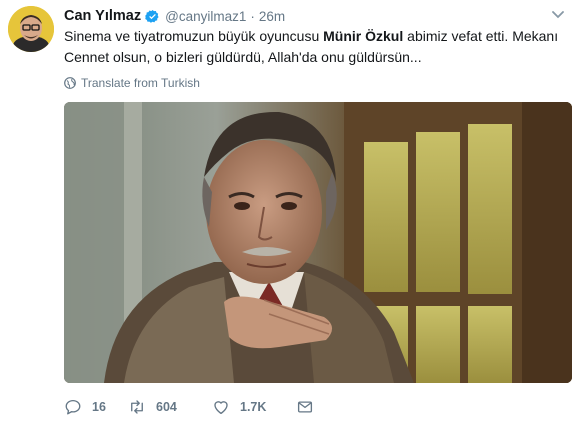 Image resolution: width=576 pixels, height=427 pixels. I want to click on retweet-button: 604, so click(170, 407).